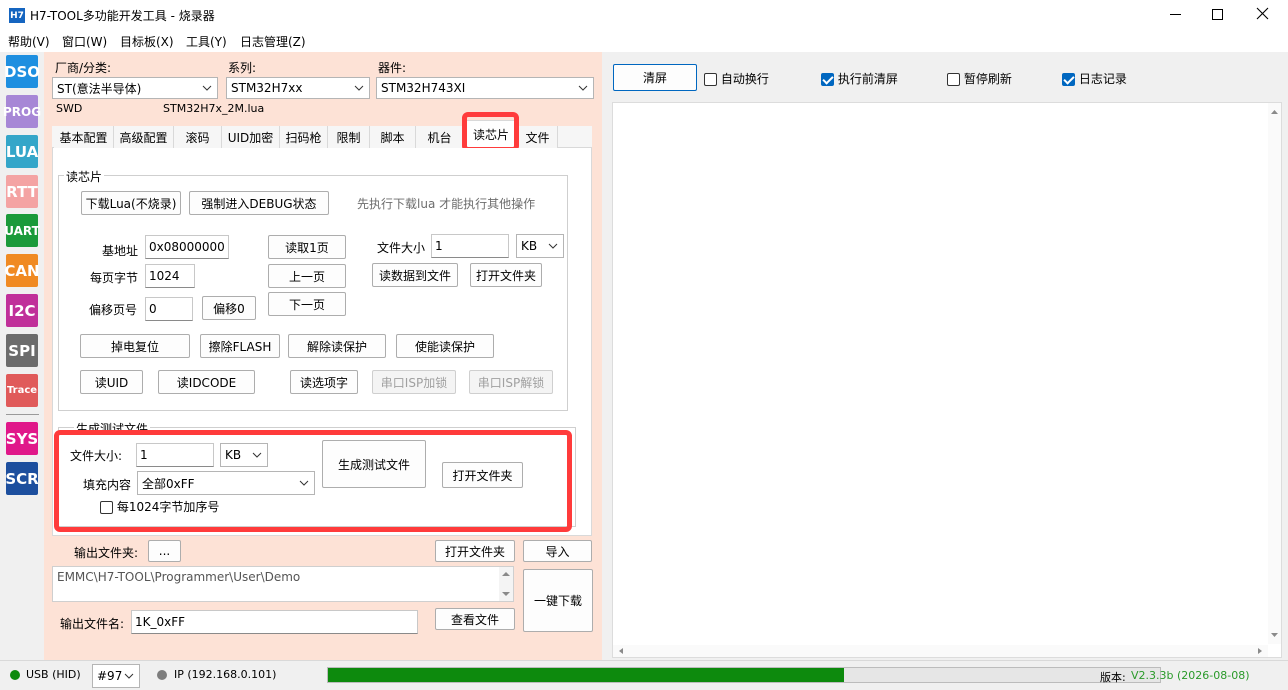 This screenshot has height=690, width=1288. What do you see at coordinates (147, 41) in the screenshot?
I see `menu-target: 目标板(X)` at bounding box center [147, 41].